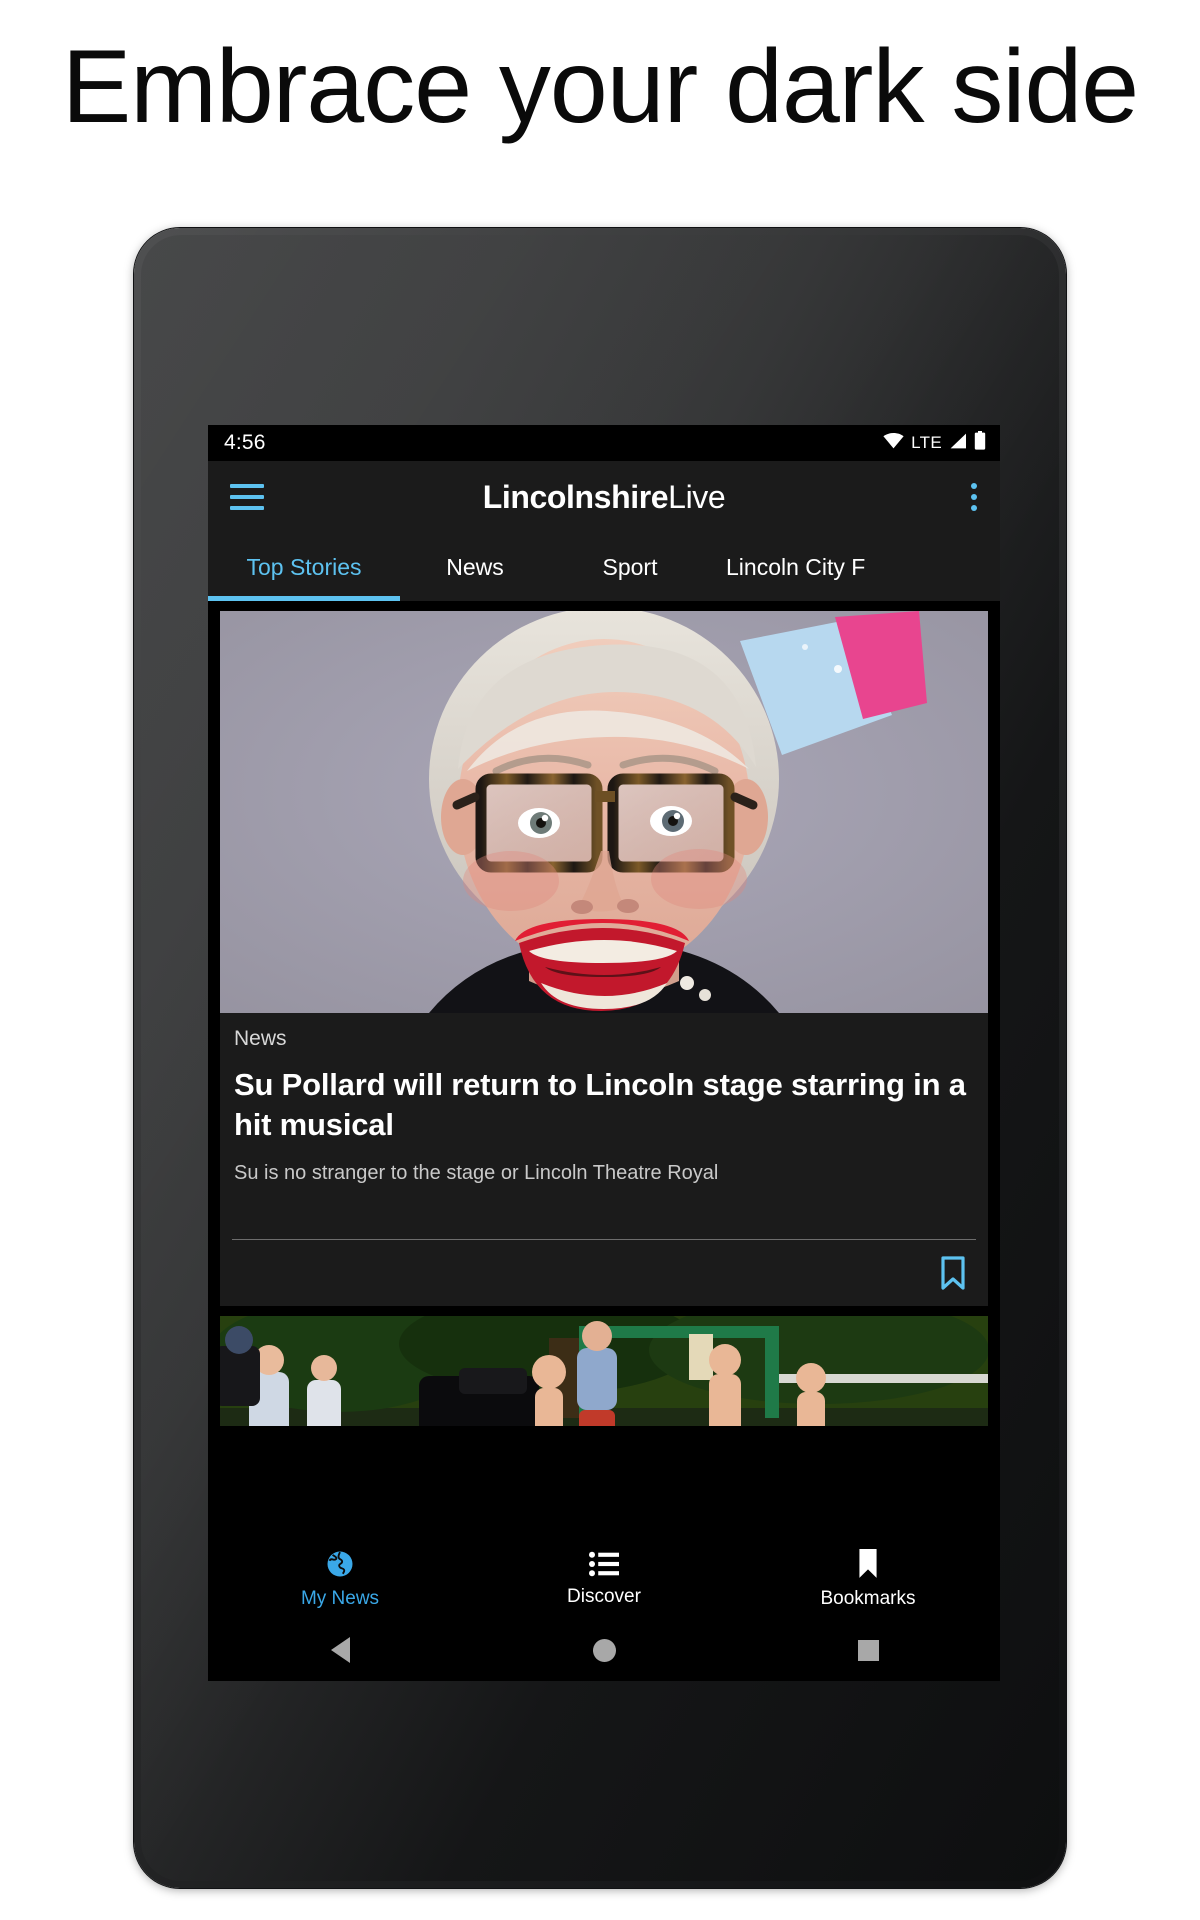  Describe the element at coordinates (958, 443) in the screenshot. I see `cellular-signal-icon` at that location.